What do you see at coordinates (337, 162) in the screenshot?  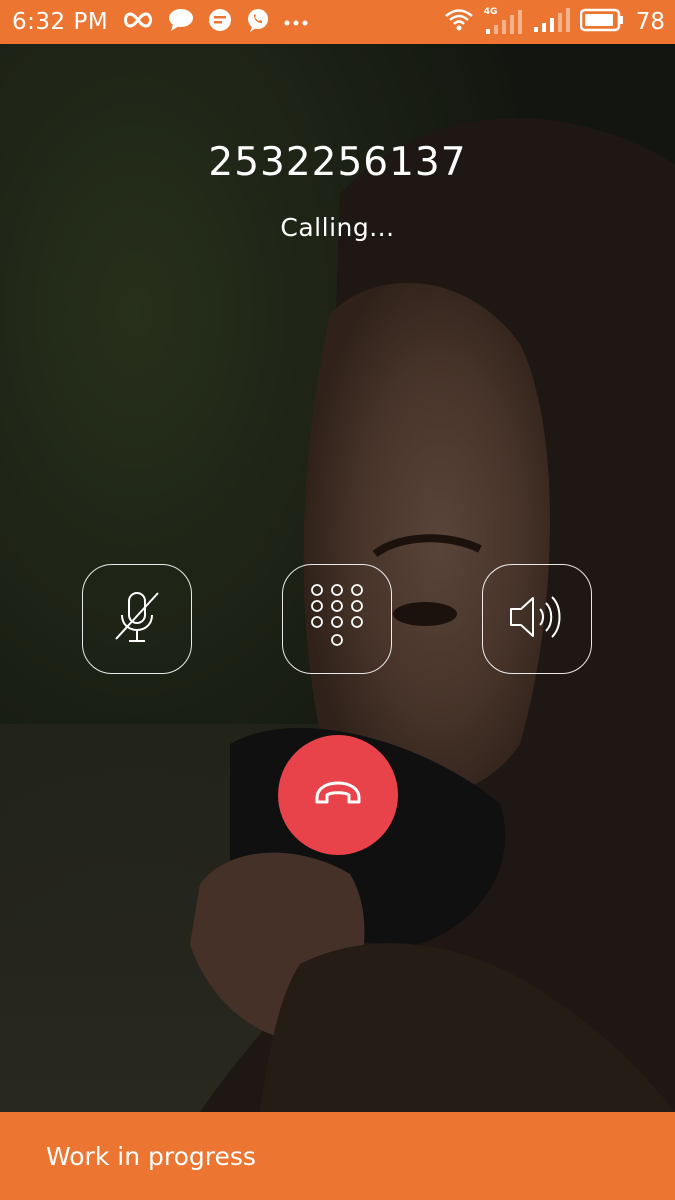 I see `caller-number: 2532256137` at bounding box center [337, 162].